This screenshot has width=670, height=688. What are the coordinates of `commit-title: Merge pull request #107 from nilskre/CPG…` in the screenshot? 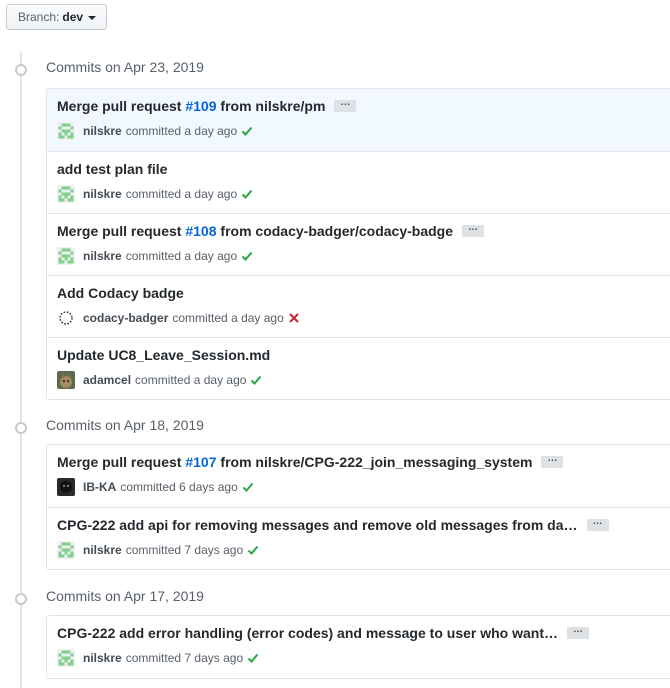 It's located at (310, 462).